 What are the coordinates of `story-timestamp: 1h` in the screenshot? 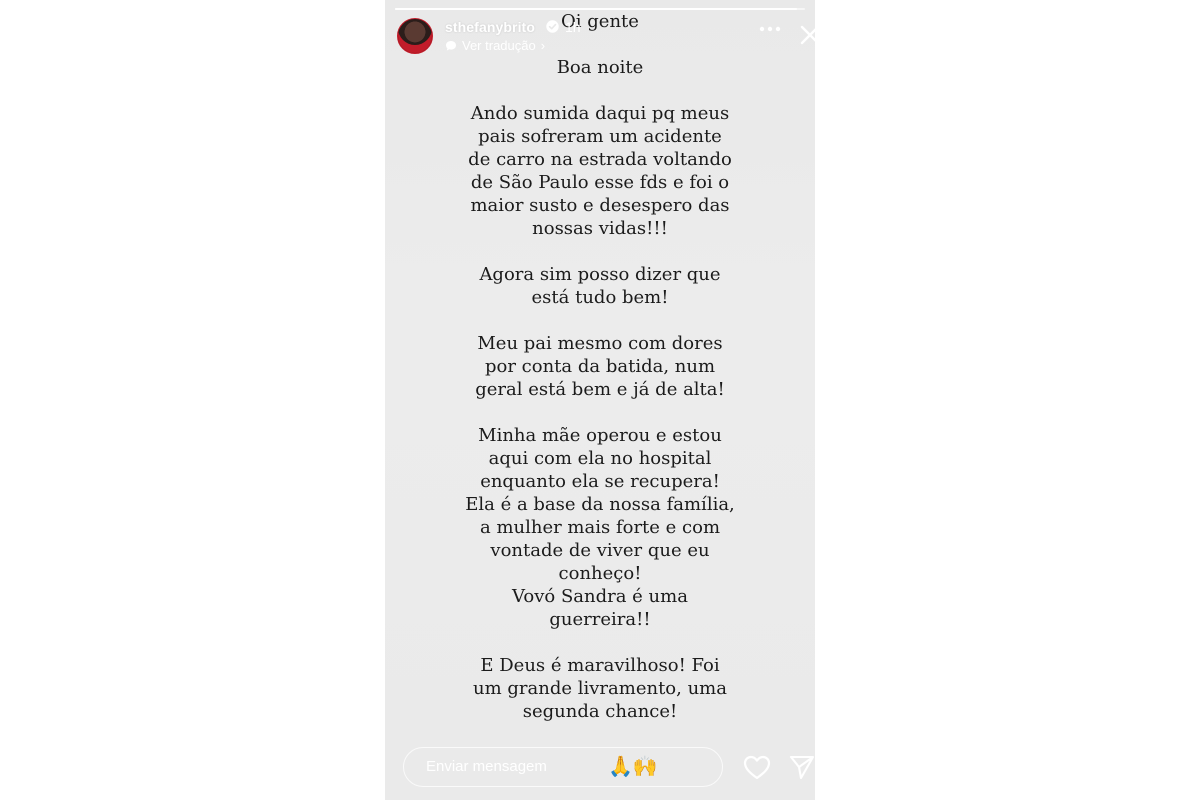 It's located at (573, 27).